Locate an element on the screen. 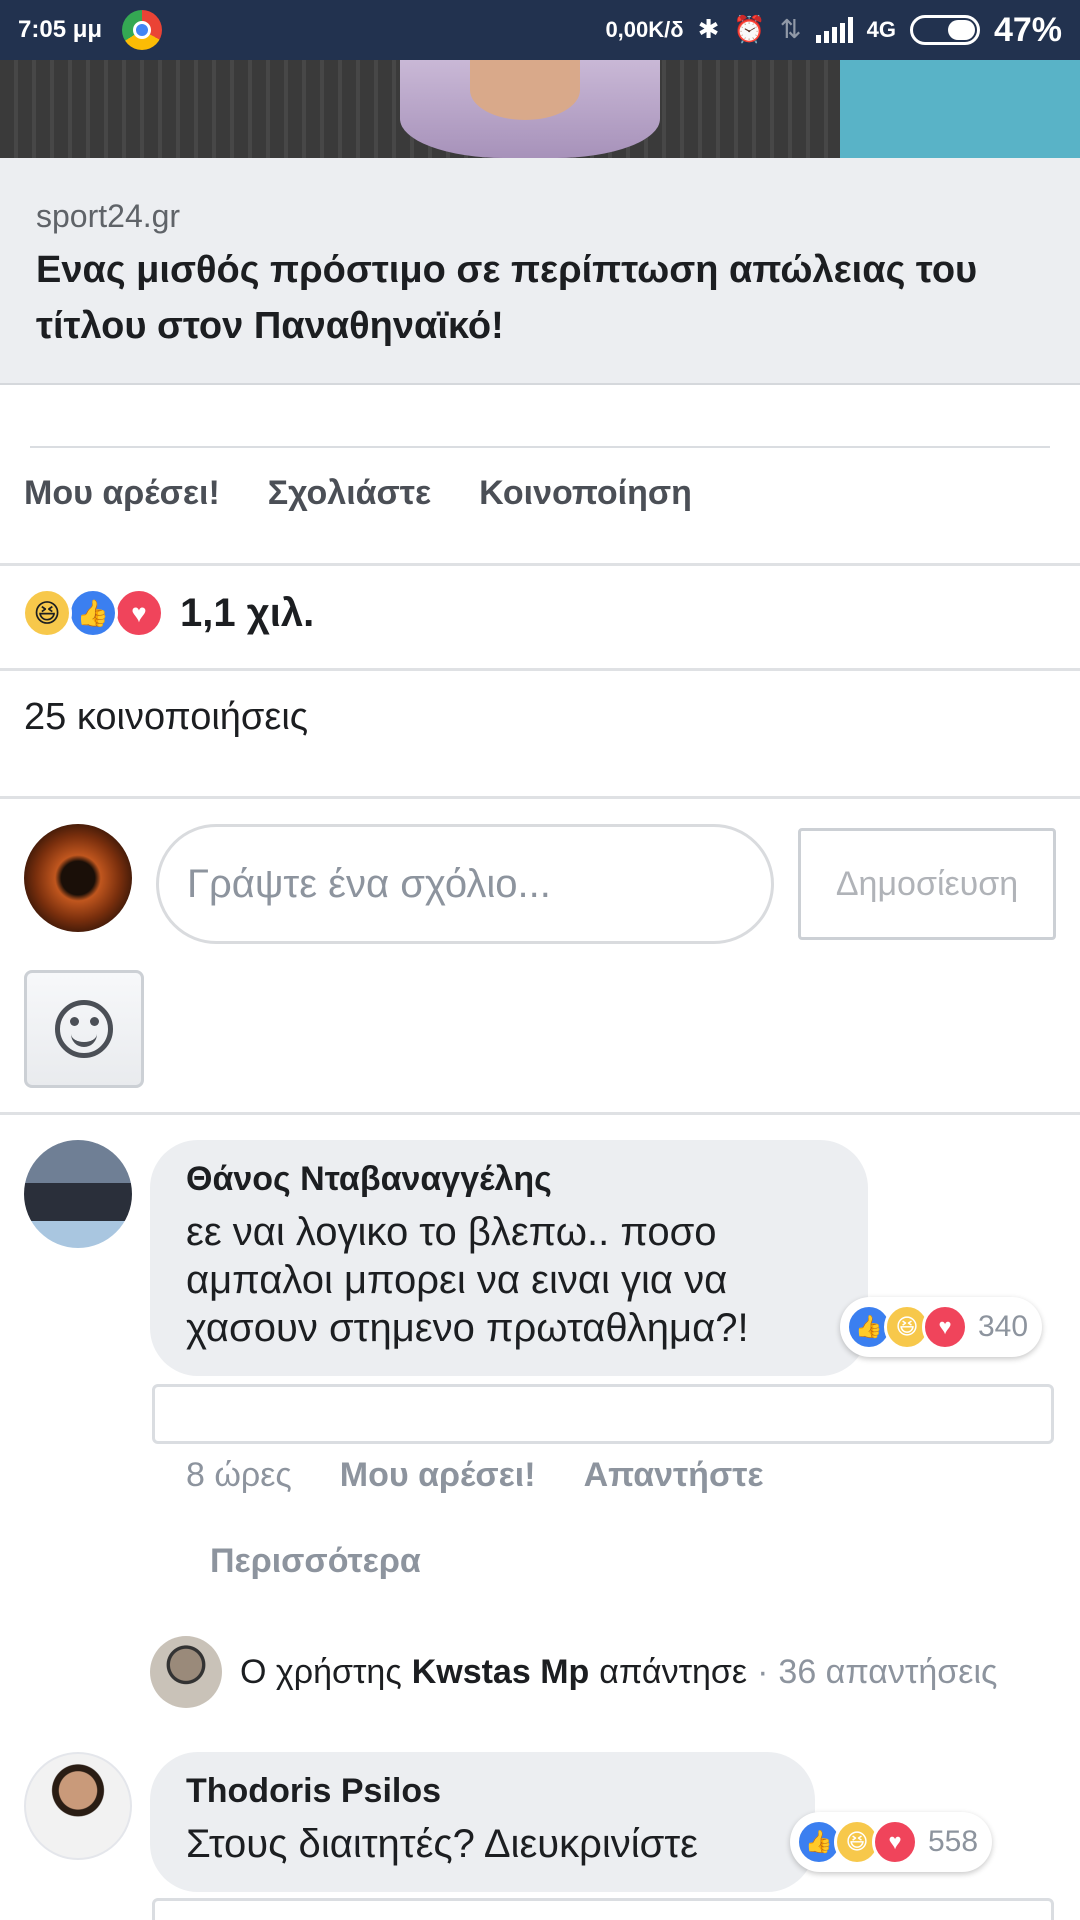 This screenshot has height=1920, width=1080. signal-icon is located at coordinates (834, 30).